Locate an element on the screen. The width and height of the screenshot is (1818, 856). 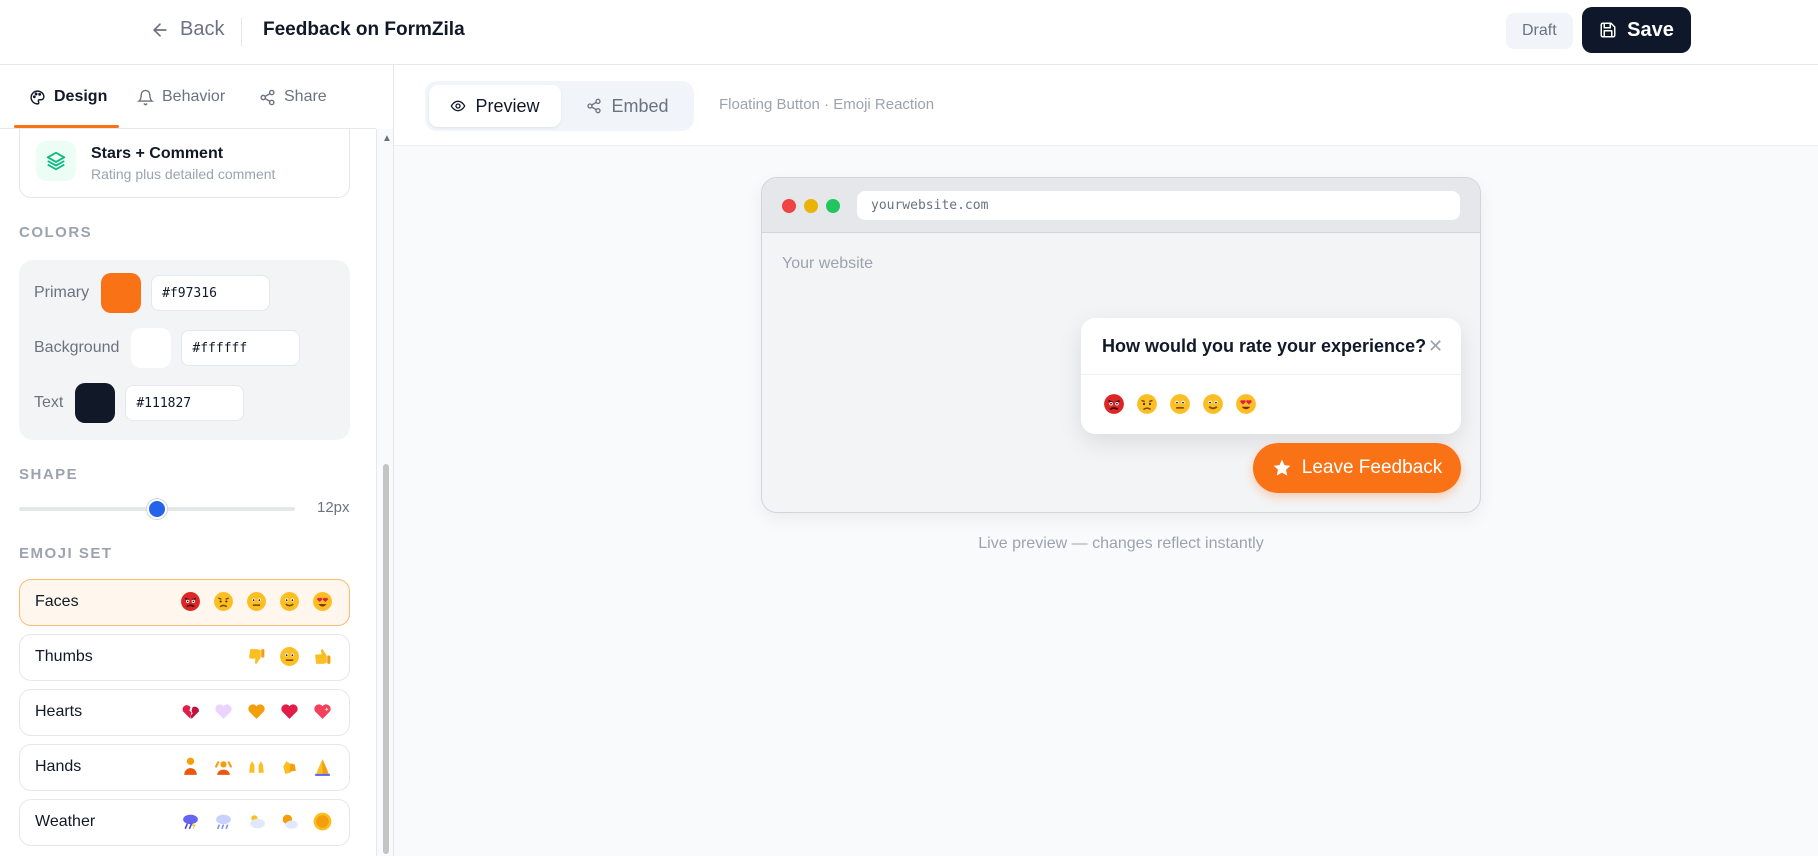
colors-heading: COLORS is located at coordinates (56, 232).